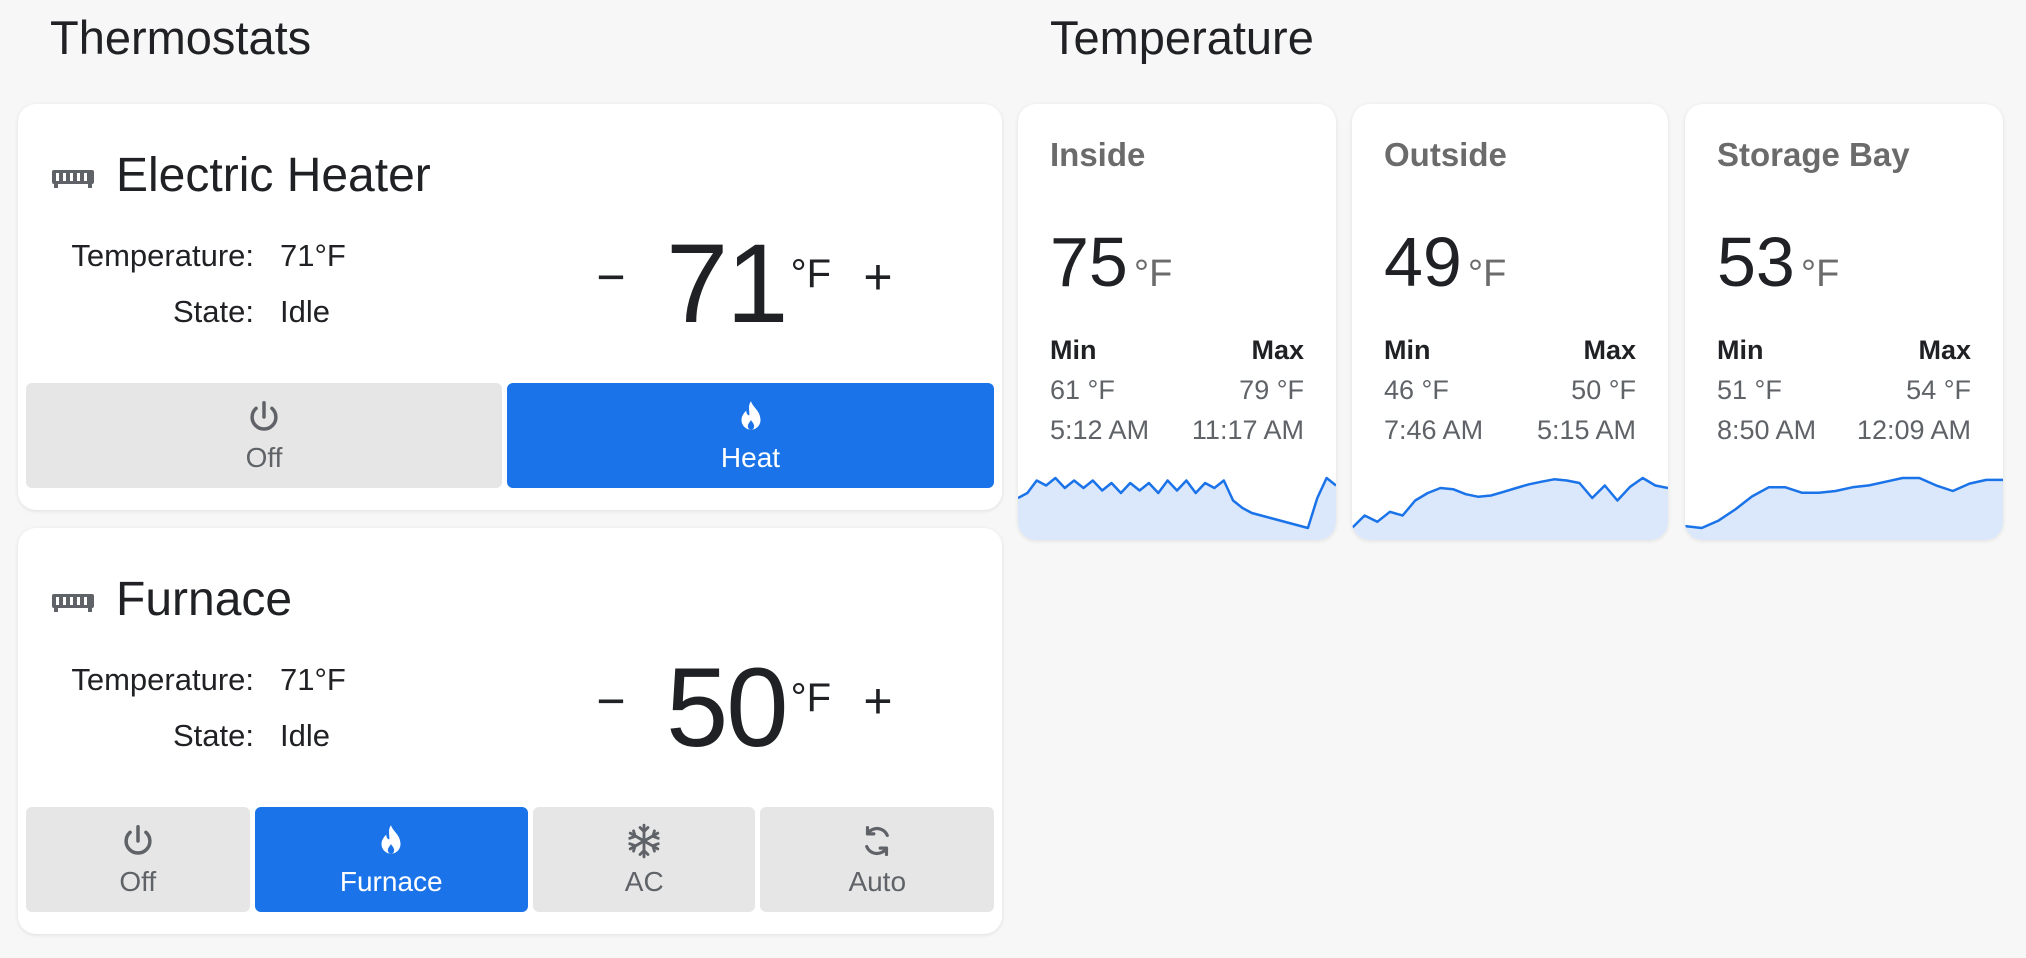 This screenshot has height=958, width=2026. I want to click on sensor-name: Storage Bay, so click(1813, 154).